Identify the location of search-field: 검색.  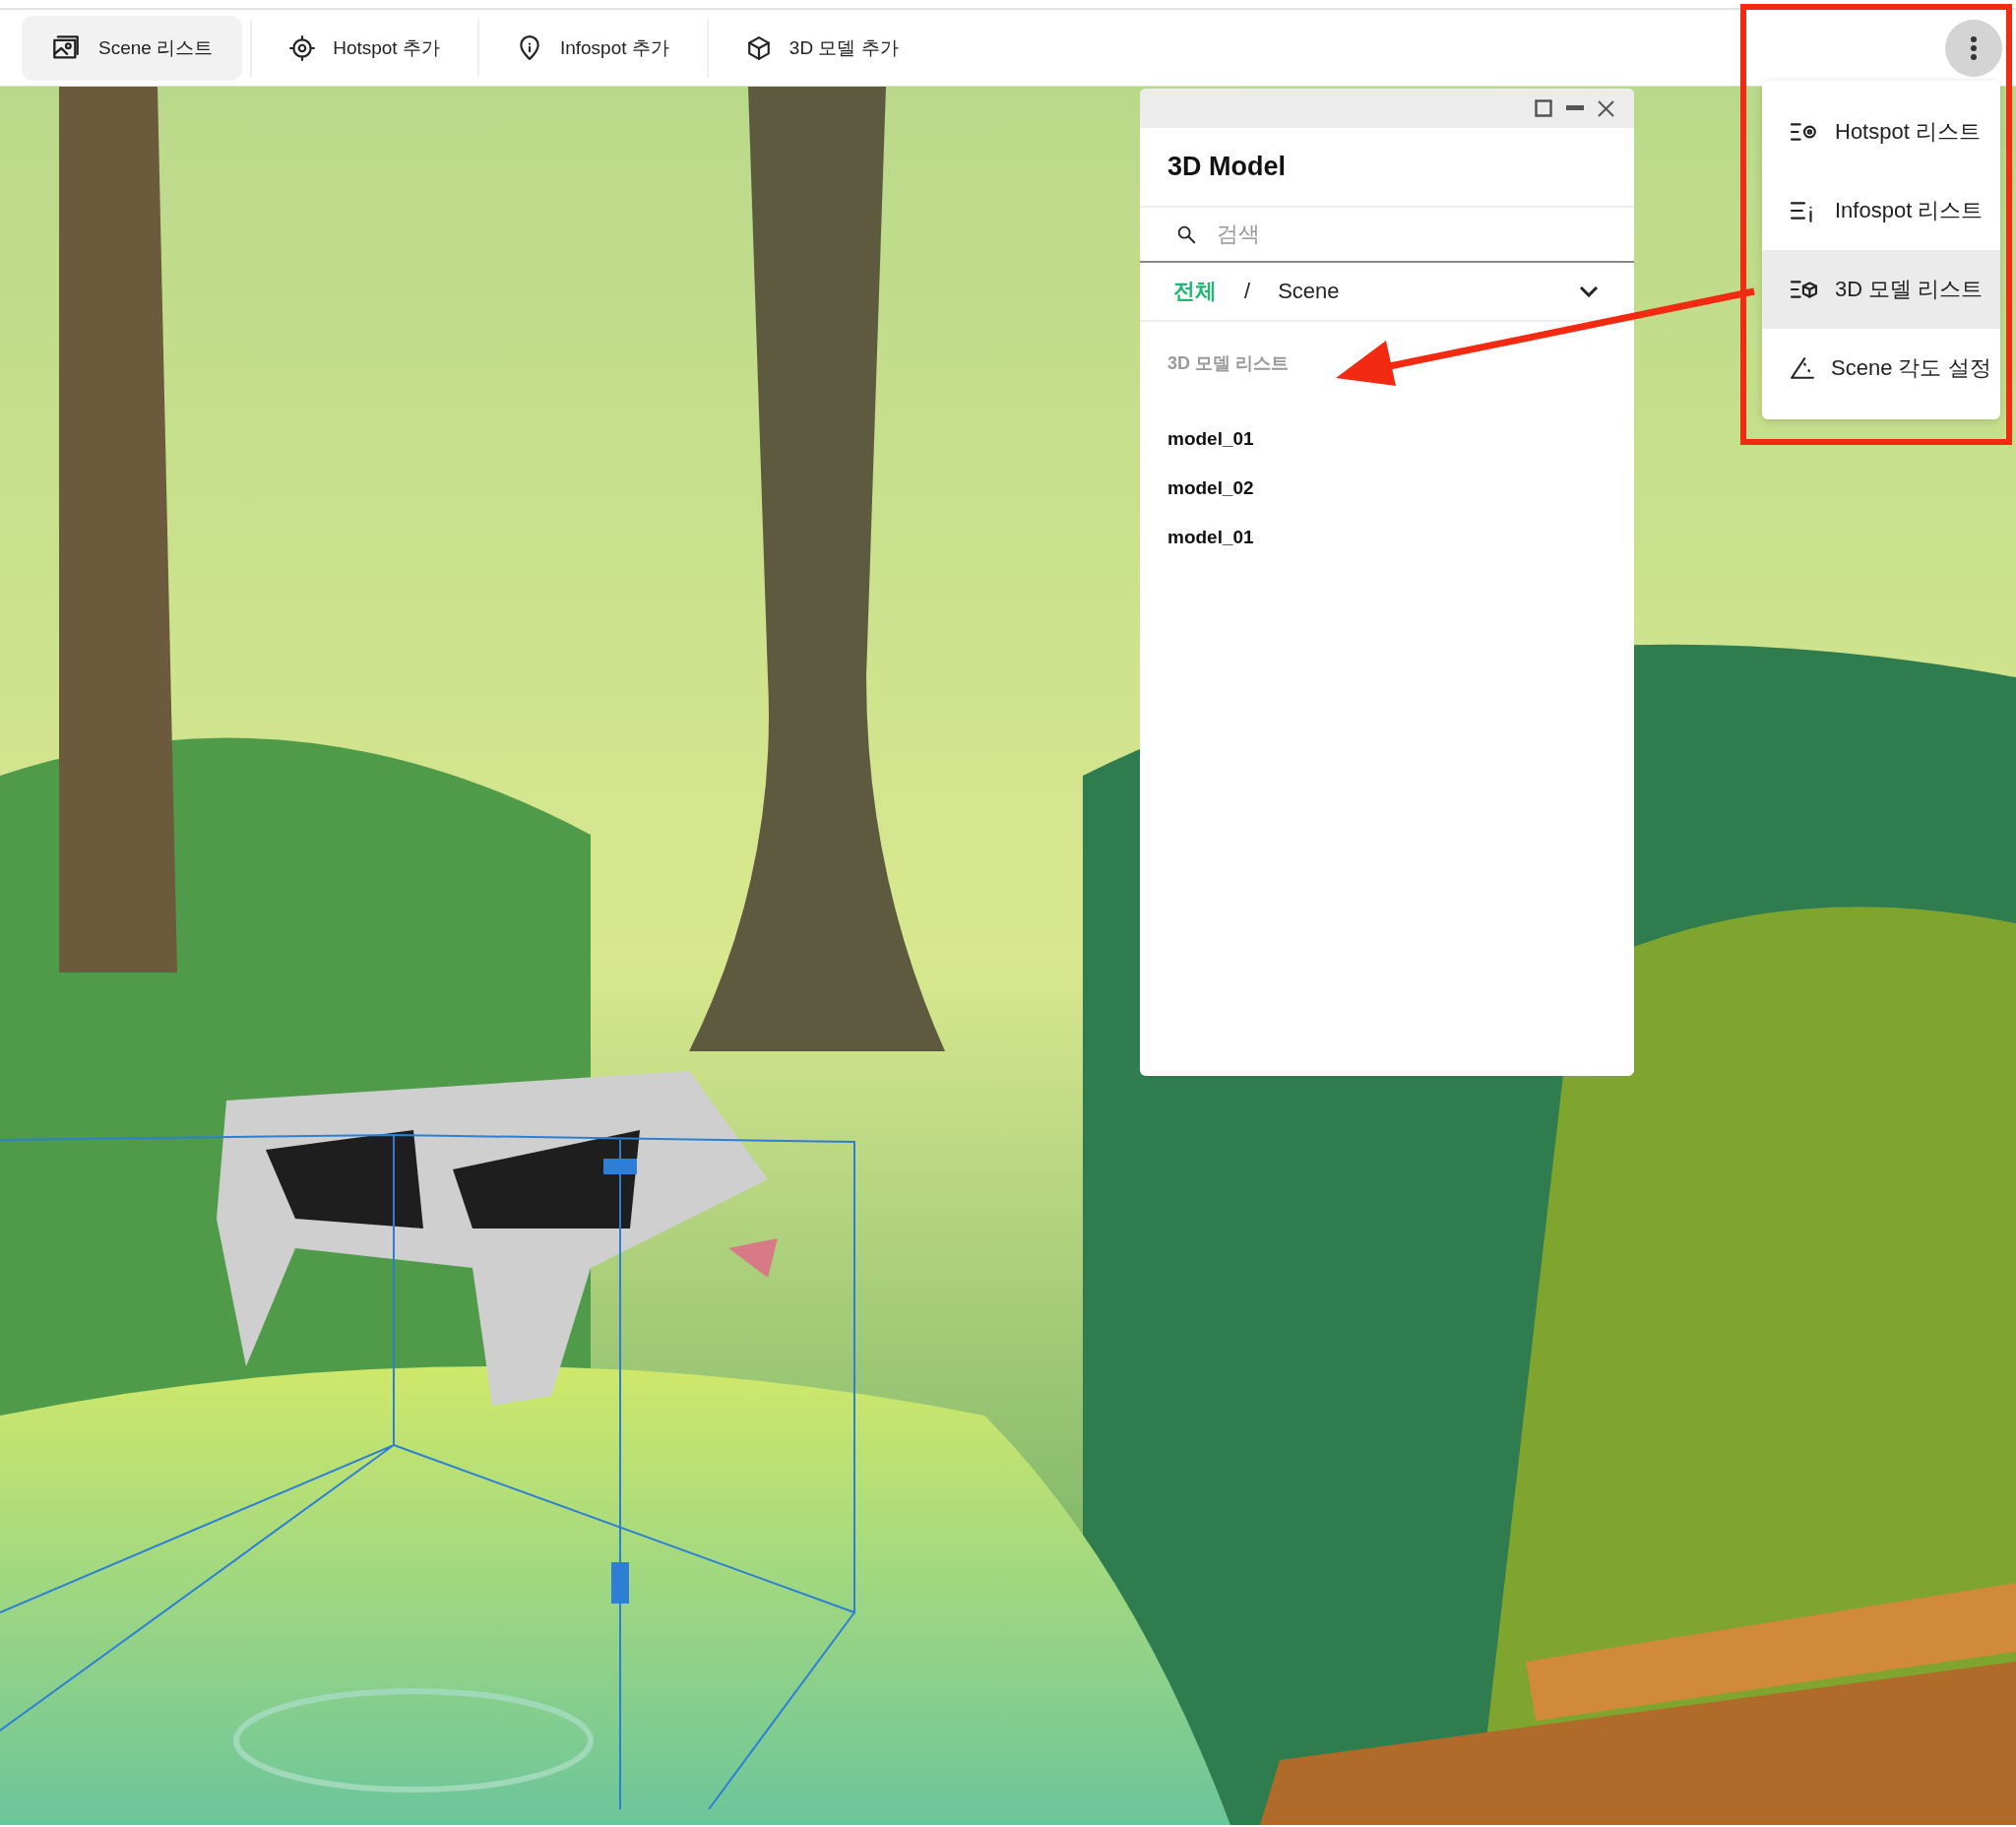
(1407, 234).